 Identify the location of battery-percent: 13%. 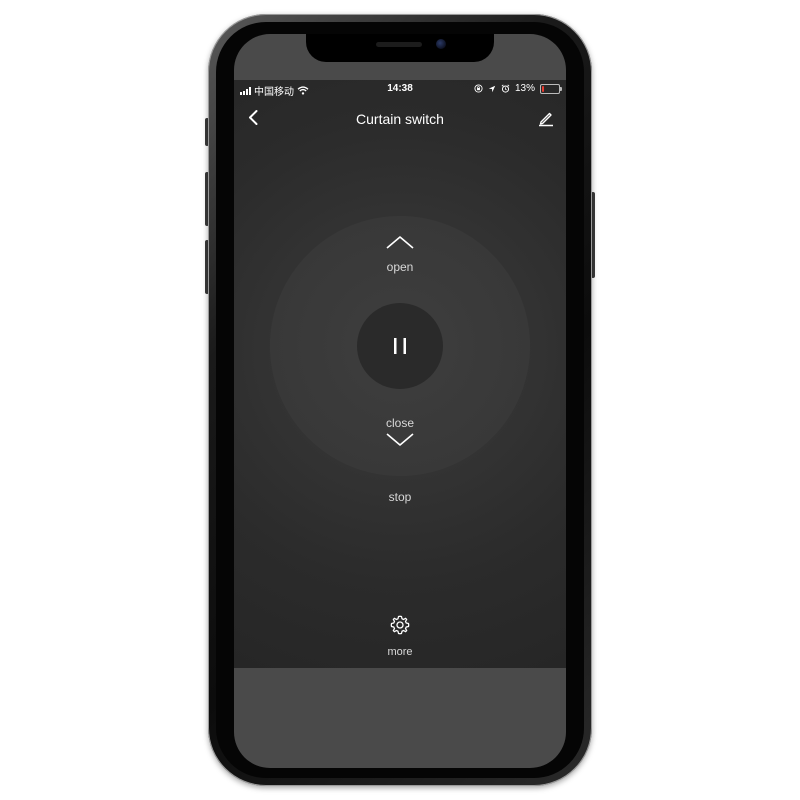
(524, 88).